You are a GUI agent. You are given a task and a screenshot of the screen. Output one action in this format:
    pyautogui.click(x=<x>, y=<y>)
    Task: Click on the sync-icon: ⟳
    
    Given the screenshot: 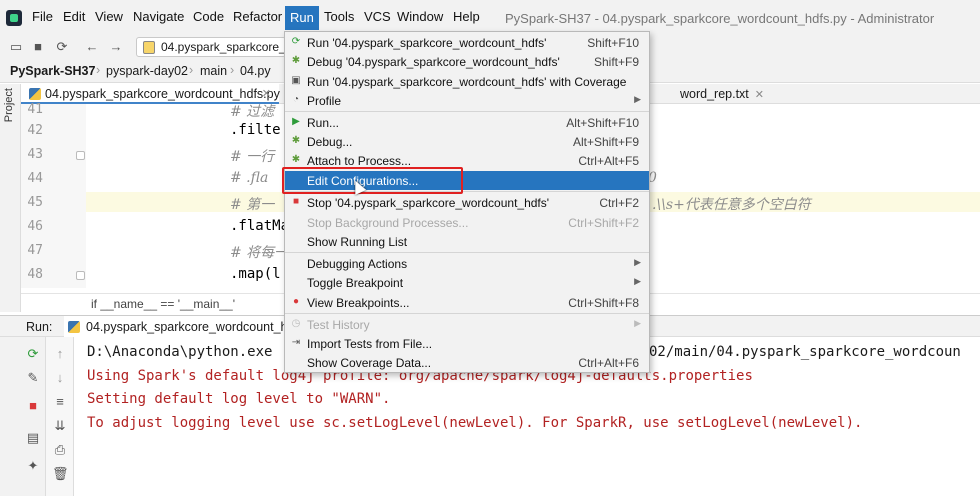 What is the action you would take?
    pyautogui.click(x=62, y=47)
    